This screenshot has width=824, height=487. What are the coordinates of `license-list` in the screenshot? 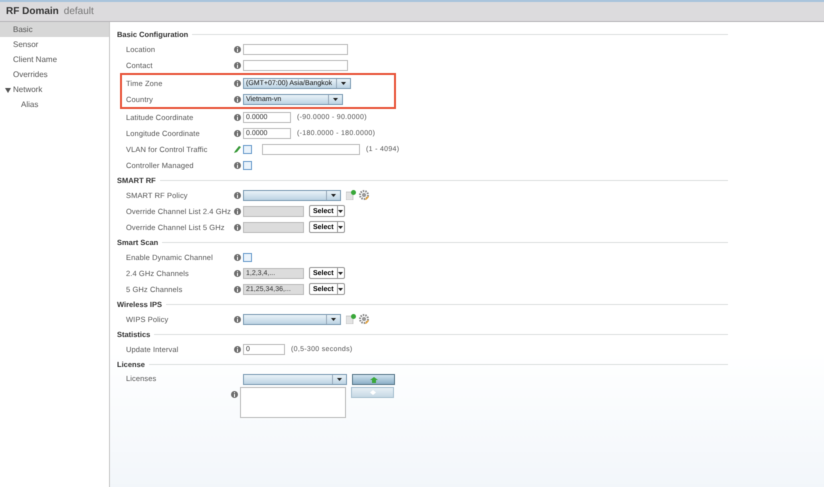 It's located at (293, 402).